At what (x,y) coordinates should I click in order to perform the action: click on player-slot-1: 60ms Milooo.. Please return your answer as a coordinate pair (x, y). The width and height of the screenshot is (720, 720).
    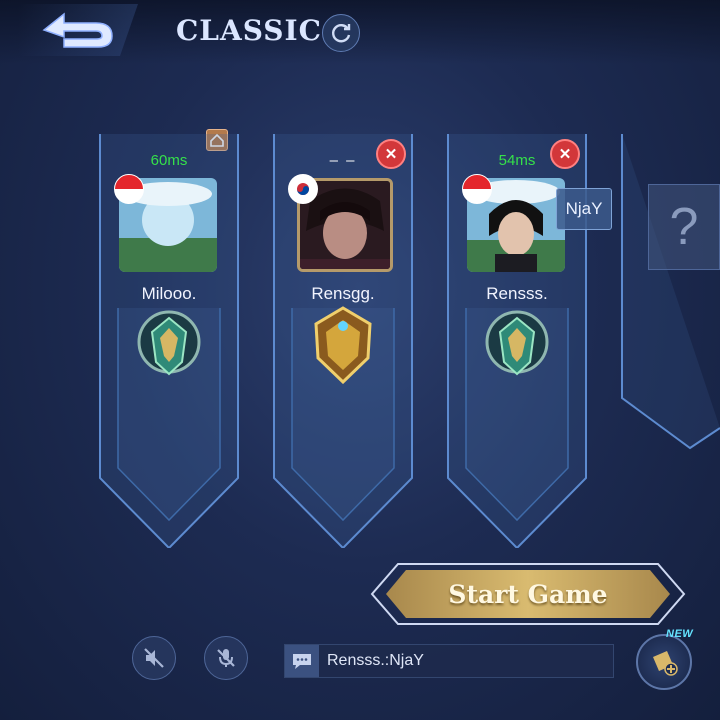
    Looking at the image, I should click on (169, 338).